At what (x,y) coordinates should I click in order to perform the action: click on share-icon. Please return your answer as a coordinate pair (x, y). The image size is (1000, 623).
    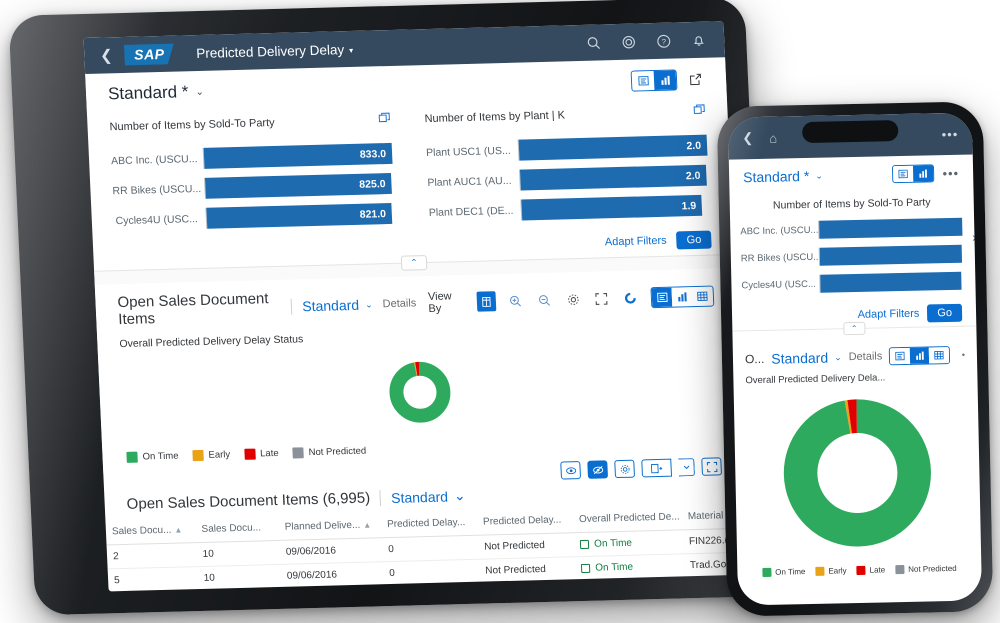
    Looking at the image, I should click on (695, 79).